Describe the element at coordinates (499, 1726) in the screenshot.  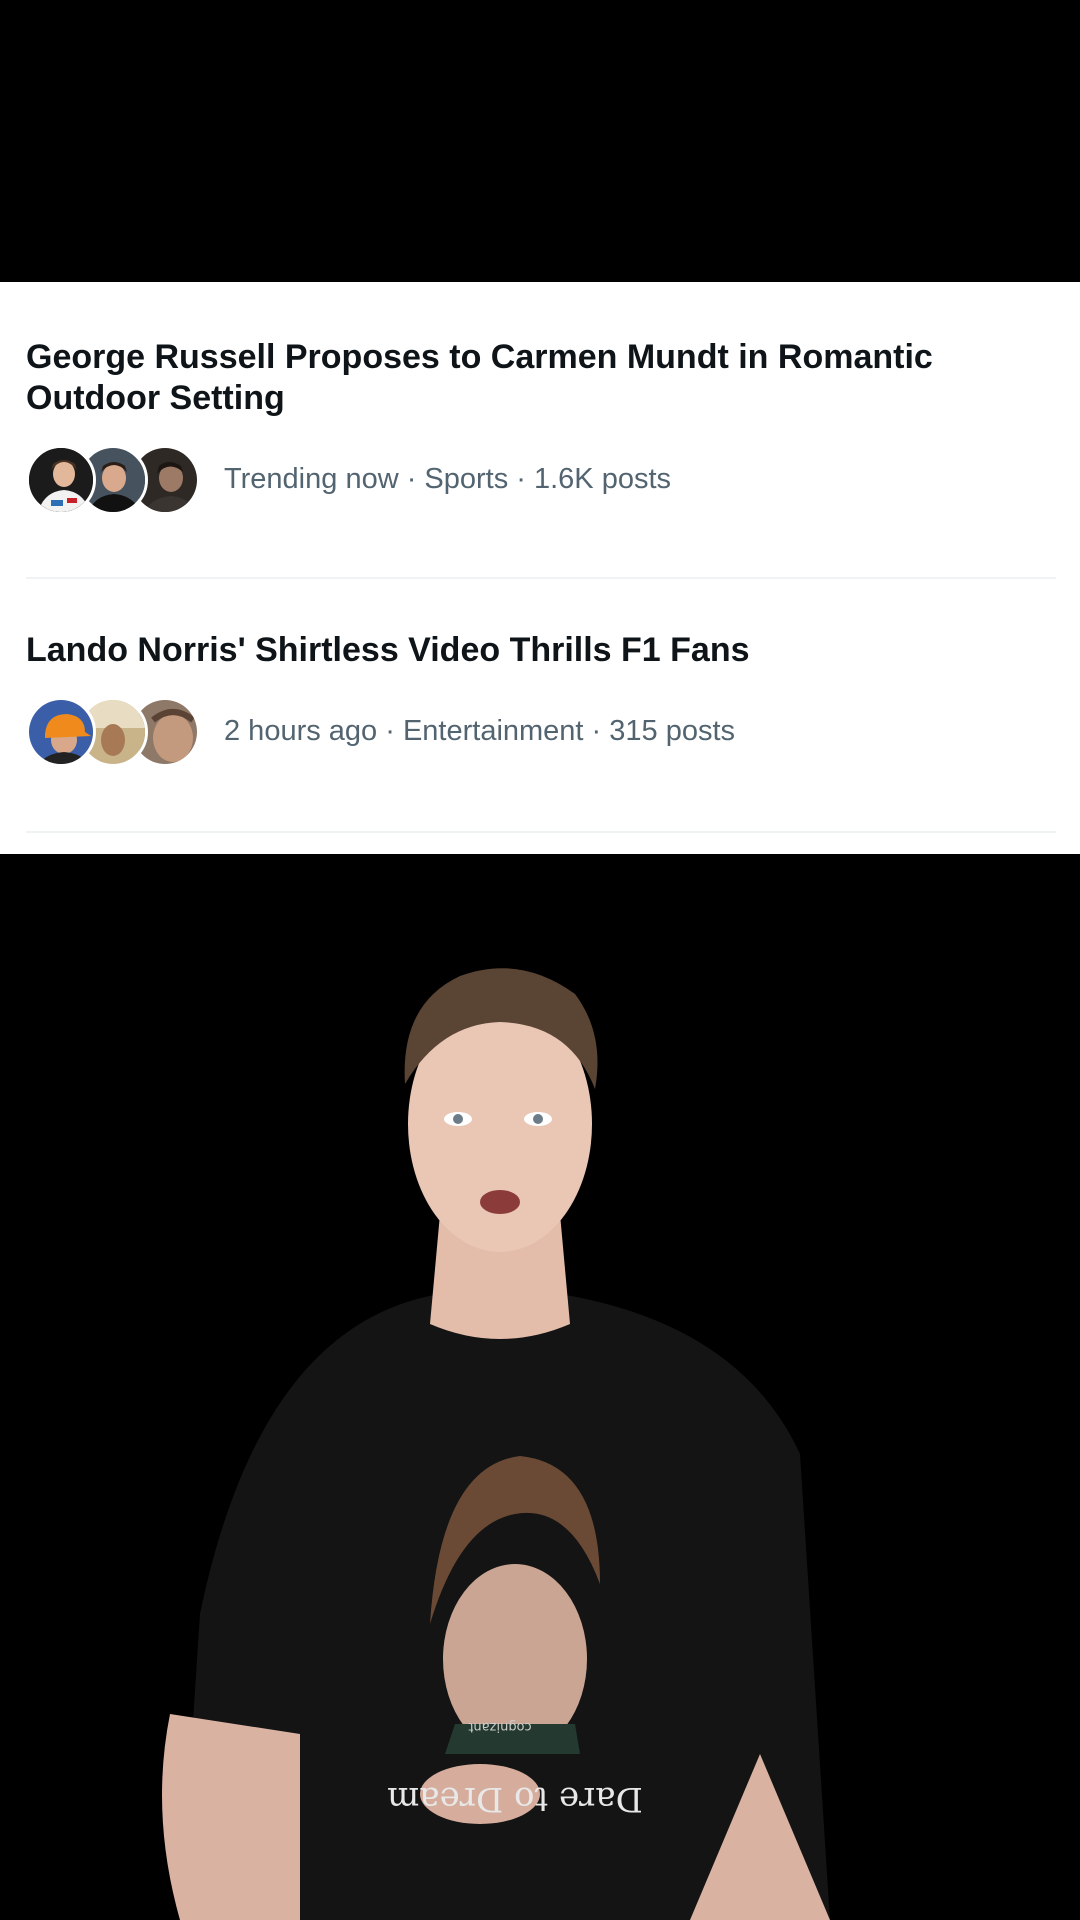
I see `shirt-brand-text: cognizant` at that location.